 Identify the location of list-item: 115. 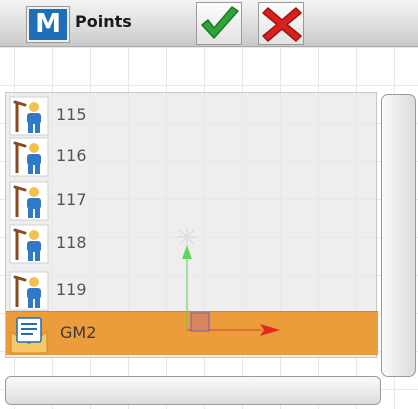
(192, 116).